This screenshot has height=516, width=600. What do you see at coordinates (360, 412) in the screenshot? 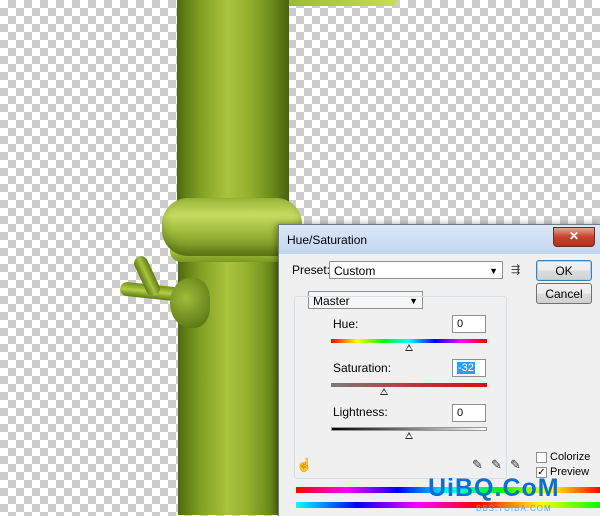
I see `lightness-label: Lightness:` at bounding box center [360, 412].